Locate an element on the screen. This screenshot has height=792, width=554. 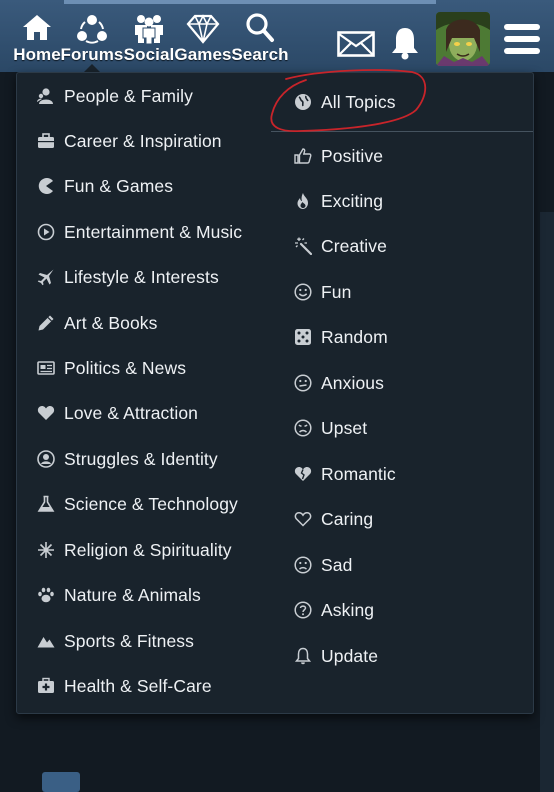
topic-upset: Upset is located at coordinates (329, 428).